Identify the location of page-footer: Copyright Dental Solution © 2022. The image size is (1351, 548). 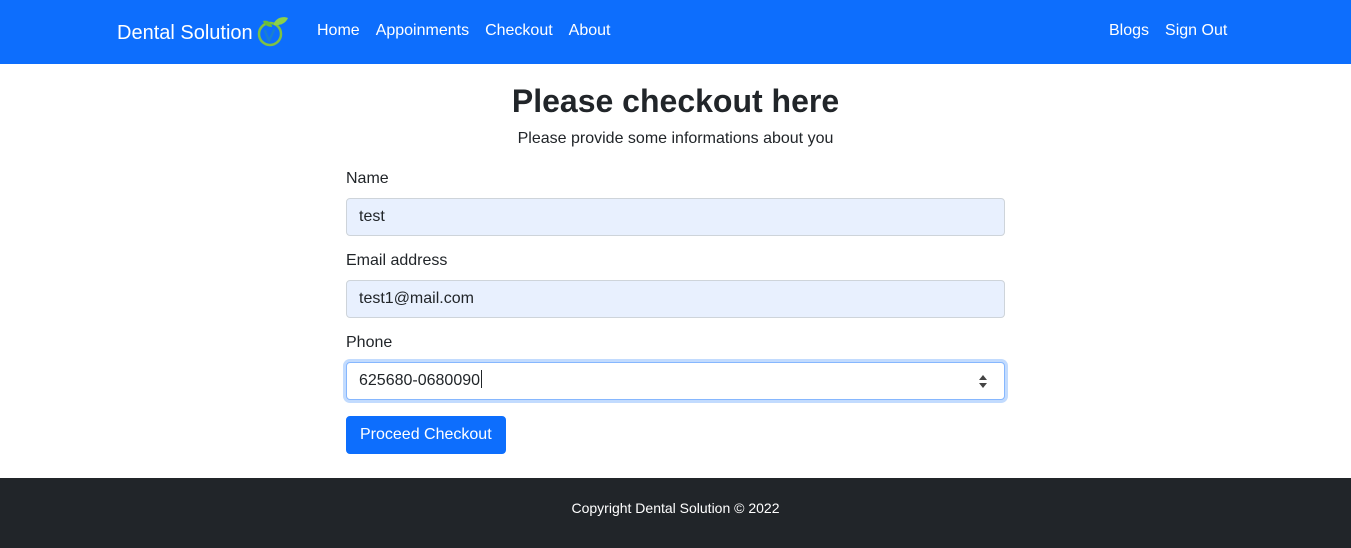
(675, 513).